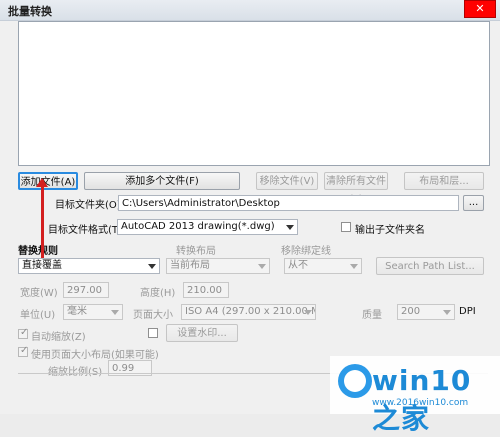 This screenshot has width=500, height=437. I want to click on use-page-layout-checkbox: ✓, so click(23, 351).